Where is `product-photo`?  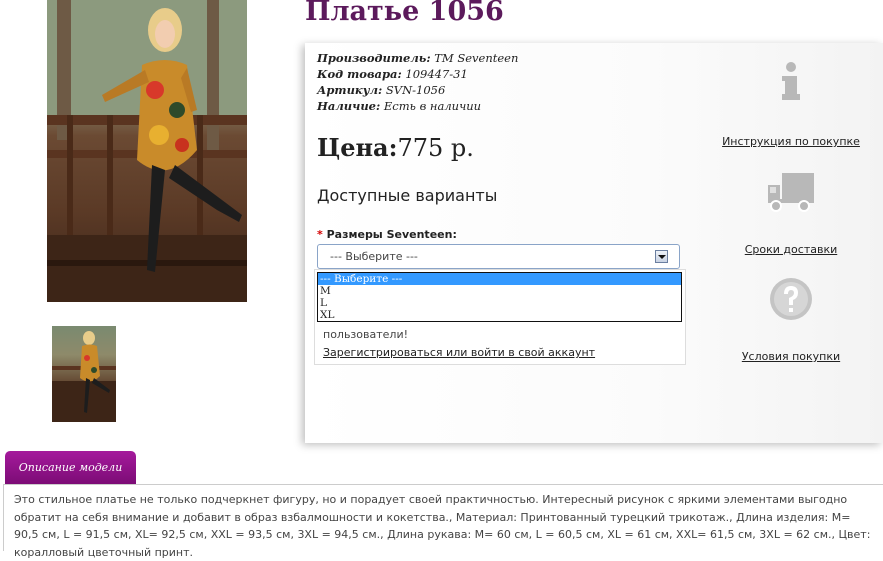
product-photo is located at coordinates (147, 151).